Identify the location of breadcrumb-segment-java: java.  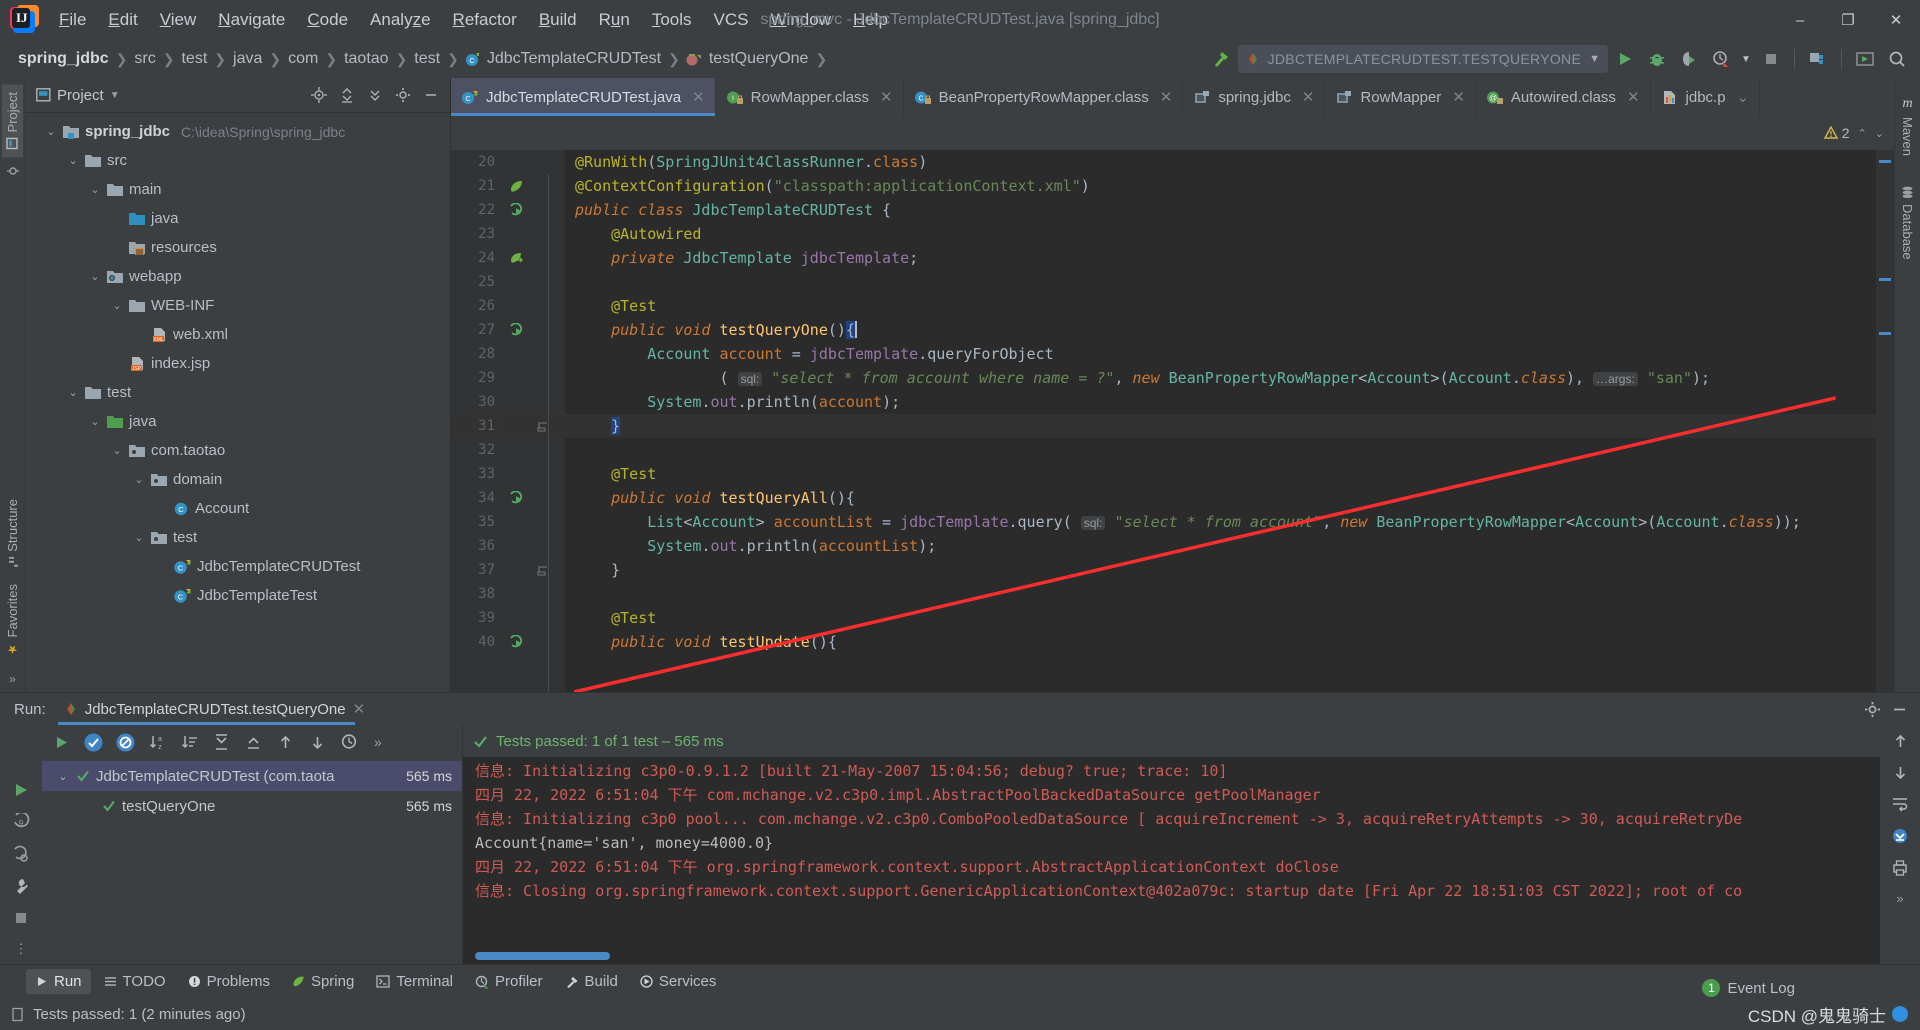
(247, 59).